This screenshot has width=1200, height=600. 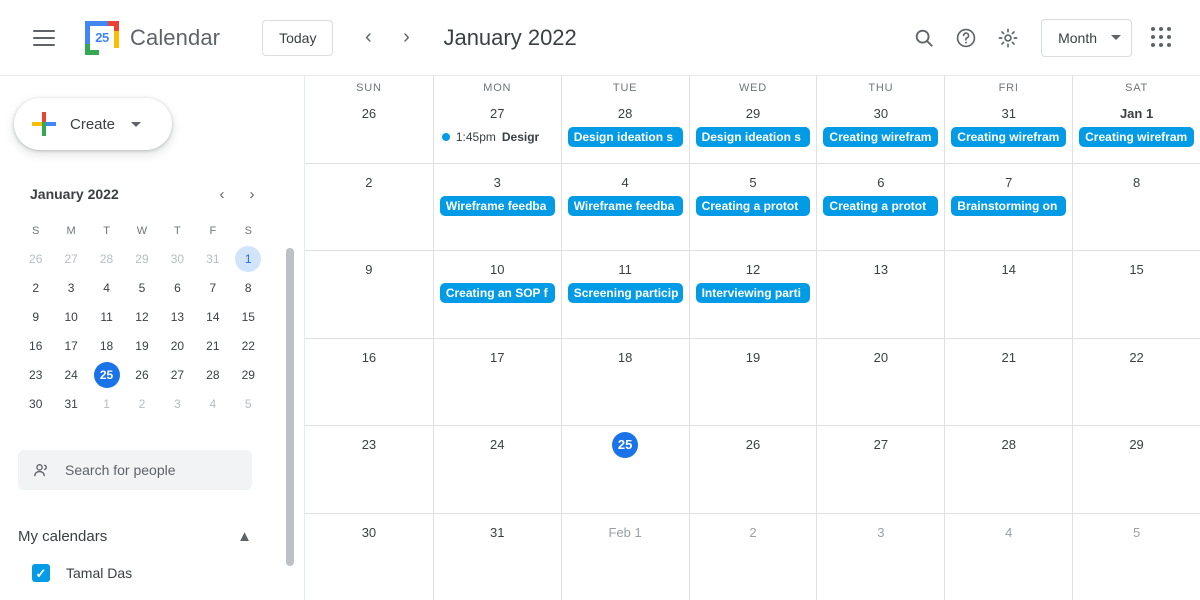 I want to click on previous-period-icon: ‹, so click(x=368, y=38).